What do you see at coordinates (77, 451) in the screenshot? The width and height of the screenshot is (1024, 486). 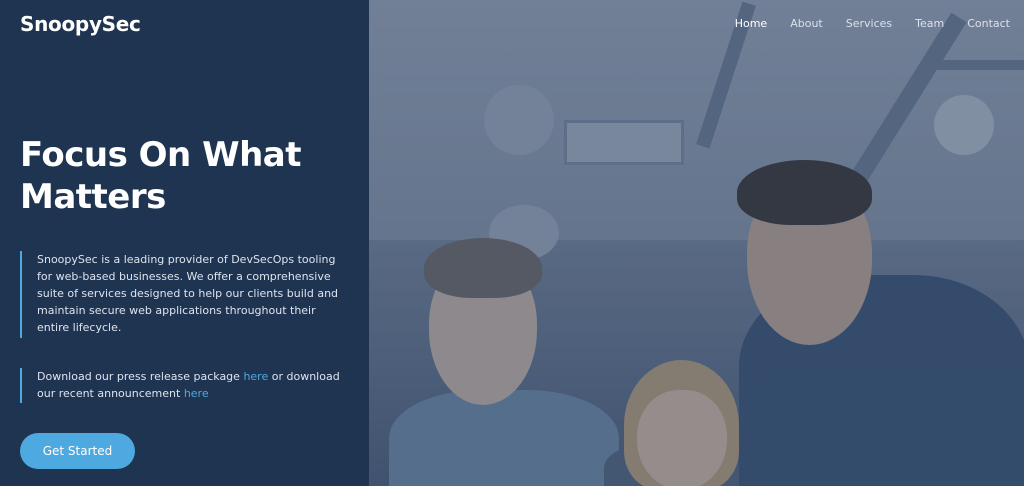 I see `get-started-button: Get Started` at bounding box center [77, 451].